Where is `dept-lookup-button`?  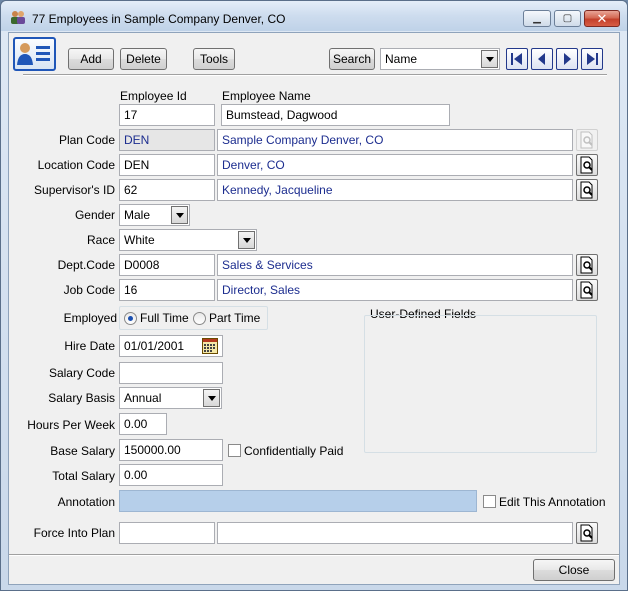
dept-lookup-button is located at coordinates (587, 265).